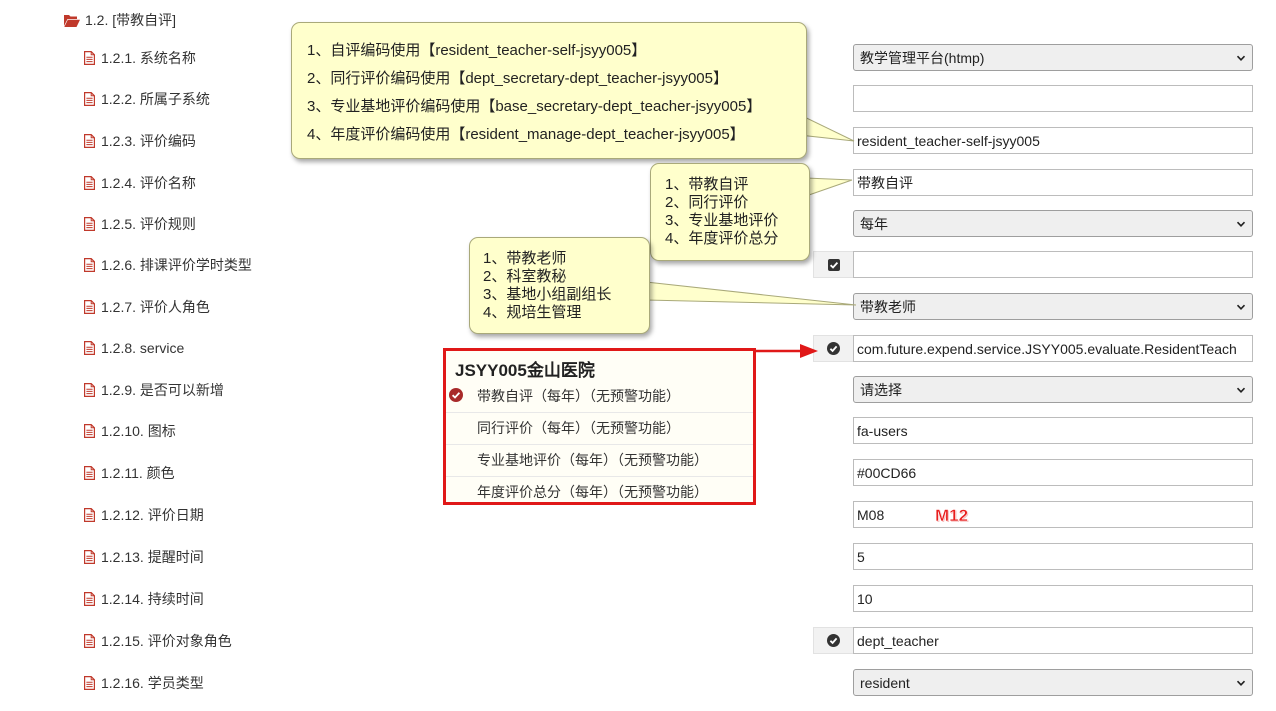 This screenshot has height=711, width=1276. Describe the element at coordinates (952, 515) in the screenshot. I see `m12-annotation: M12` at that location.